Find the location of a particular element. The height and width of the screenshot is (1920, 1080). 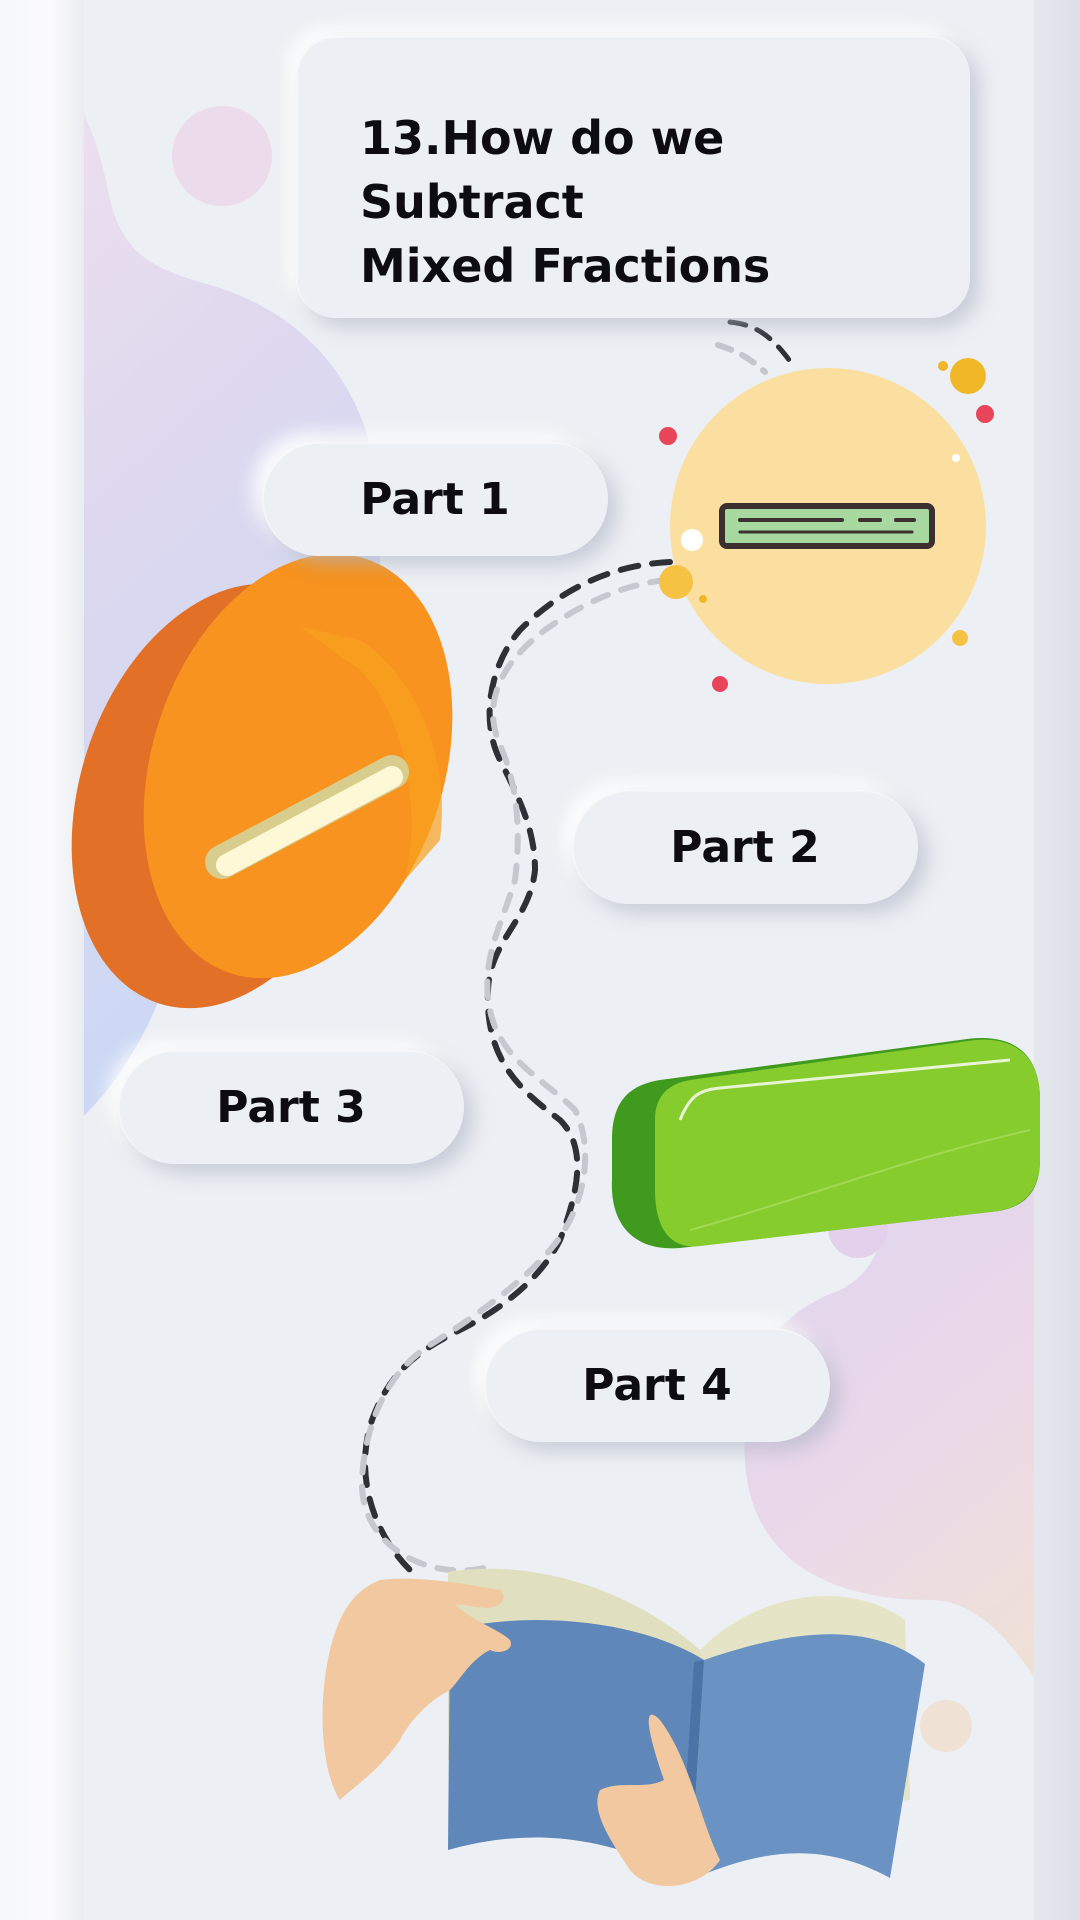

part-1-button: Part 1 is located at coordinates (435, 499).